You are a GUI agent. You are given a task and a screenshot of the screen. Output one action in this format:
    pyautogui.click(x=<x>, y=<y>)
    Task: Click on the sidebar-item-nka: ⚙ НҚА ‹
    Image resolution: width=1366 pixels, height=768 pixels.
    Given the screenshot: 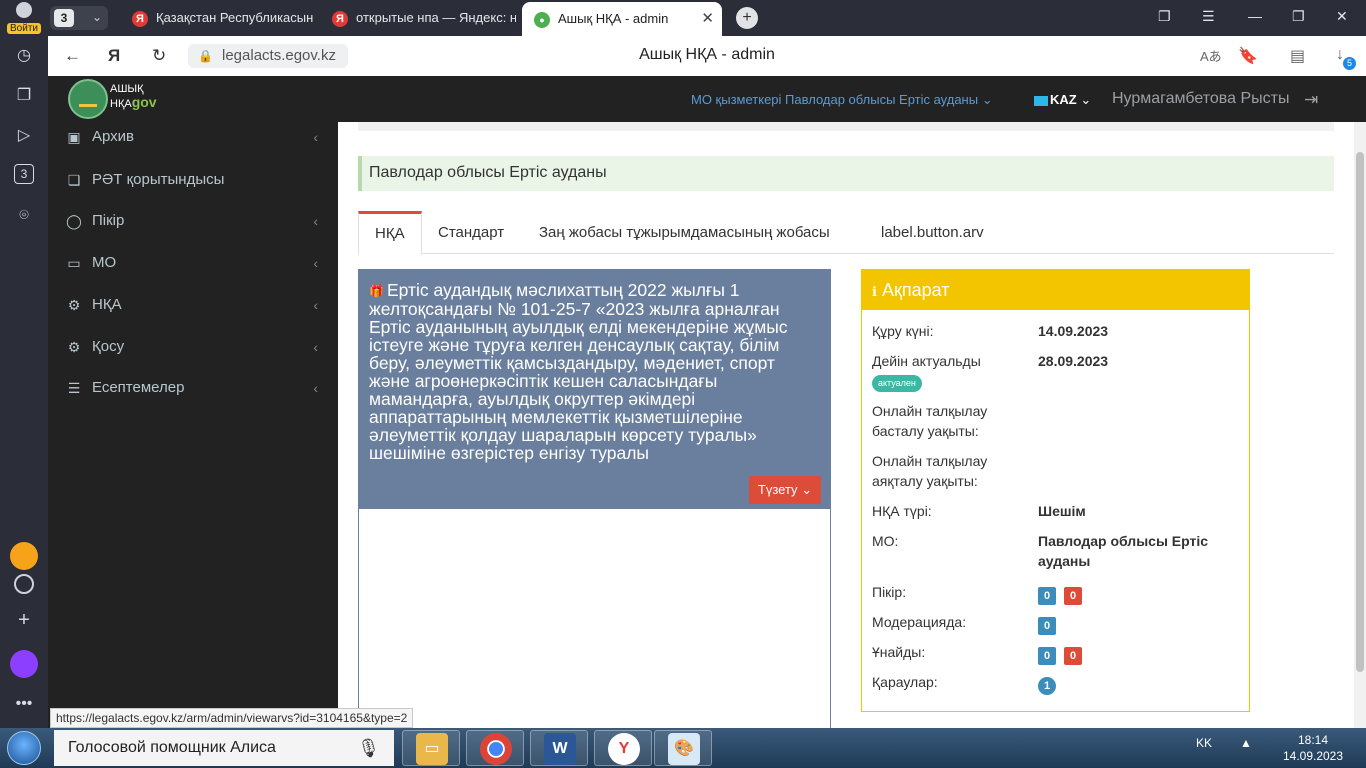 What is the action you would take?
    pyautogui.click(x=193, y=305)
    